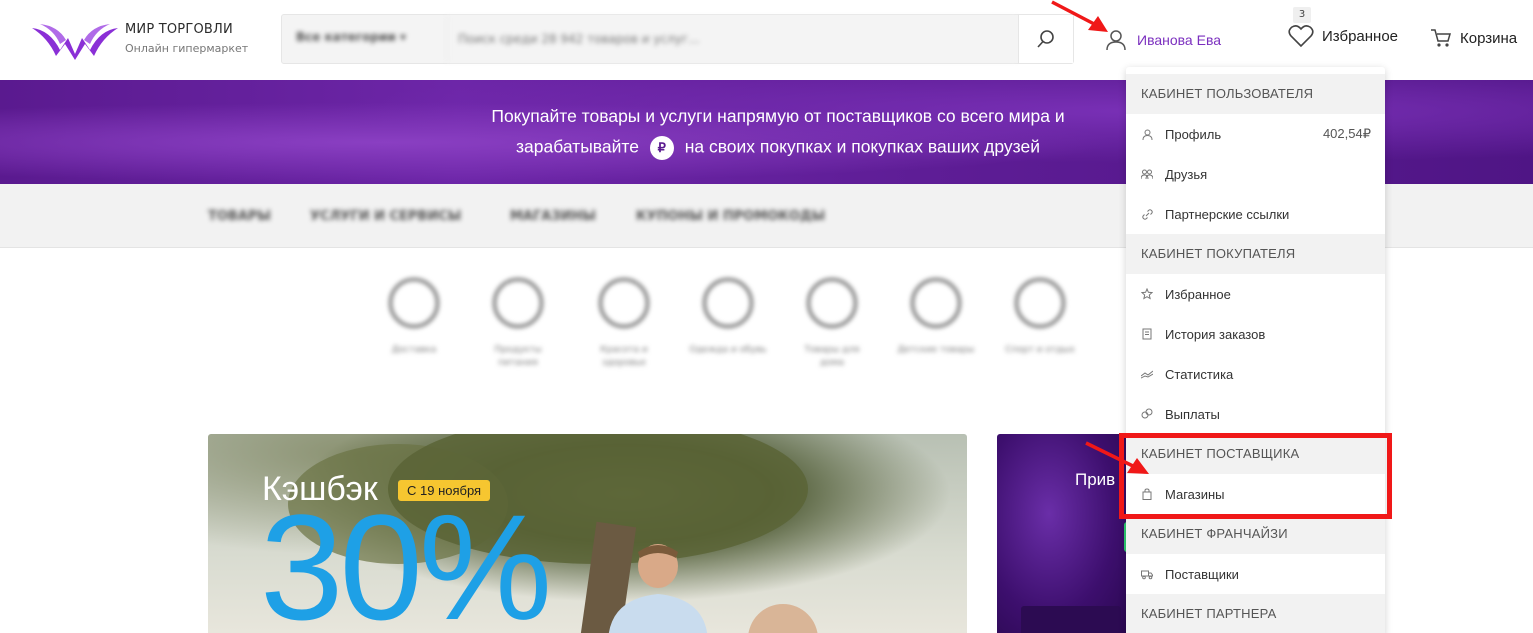 This screenshot has width=1533, height=633. Describe the element at coordinates (1346, 133) in the screenshot. I see `balance-amount: 402,54₽` at that location.